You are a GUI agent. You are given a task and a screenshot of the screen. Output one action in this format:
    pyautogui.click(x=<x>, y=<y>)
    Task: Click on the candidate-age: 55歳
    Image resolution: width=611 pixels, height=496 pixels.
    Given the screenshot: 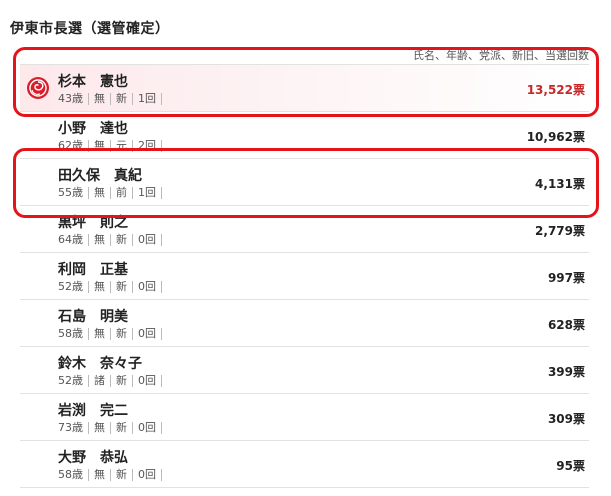 What is the action you would take?
    pyautogui.click(x=73, y=193)
    